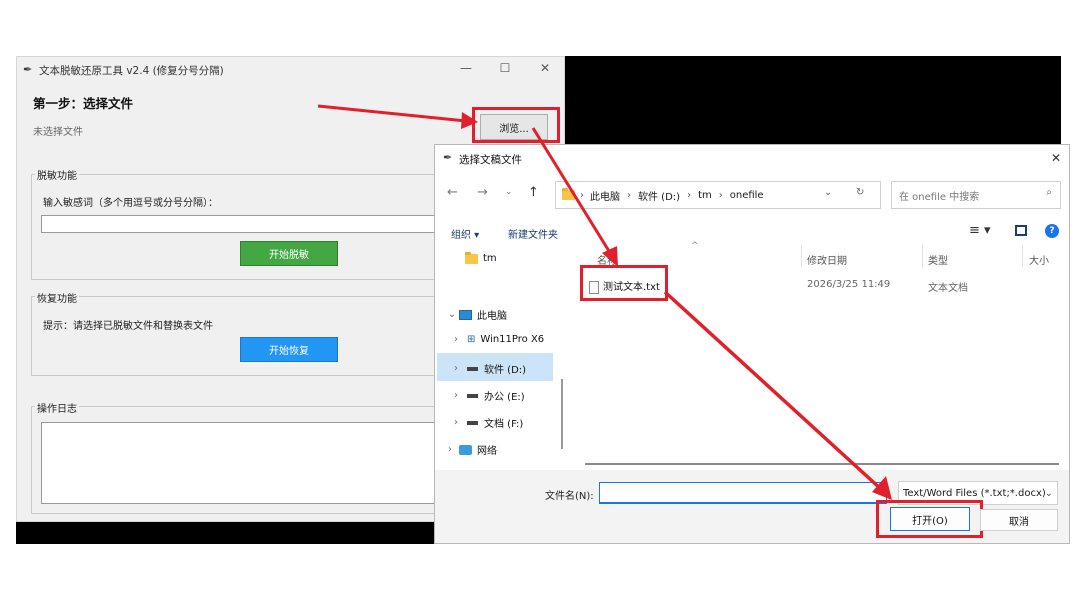  What do you see at coordinates (246, 336) in the screenshot?
I see `restore-group` at bounding box center [246, 336].